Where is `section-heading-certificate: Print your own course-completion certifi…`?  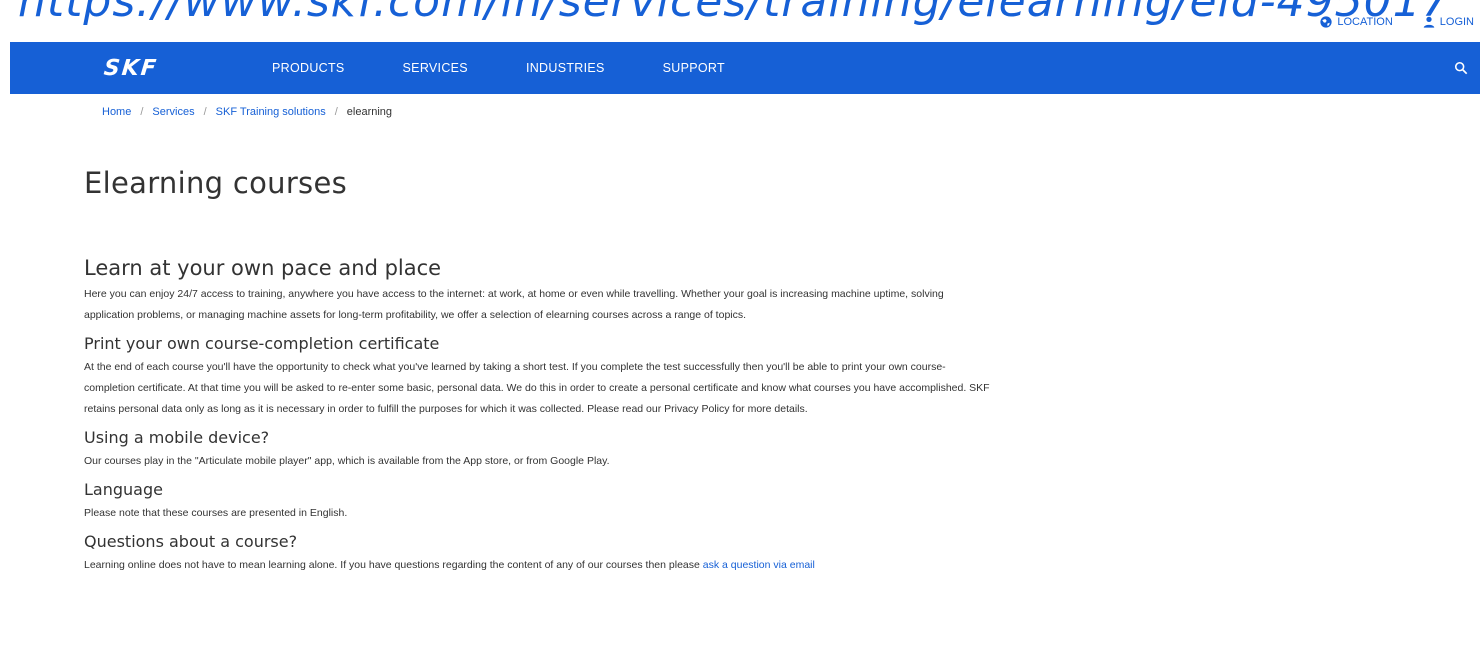
section-heading-certificate: Print your own course-completion certifi… is located at coordinates (262, 343).